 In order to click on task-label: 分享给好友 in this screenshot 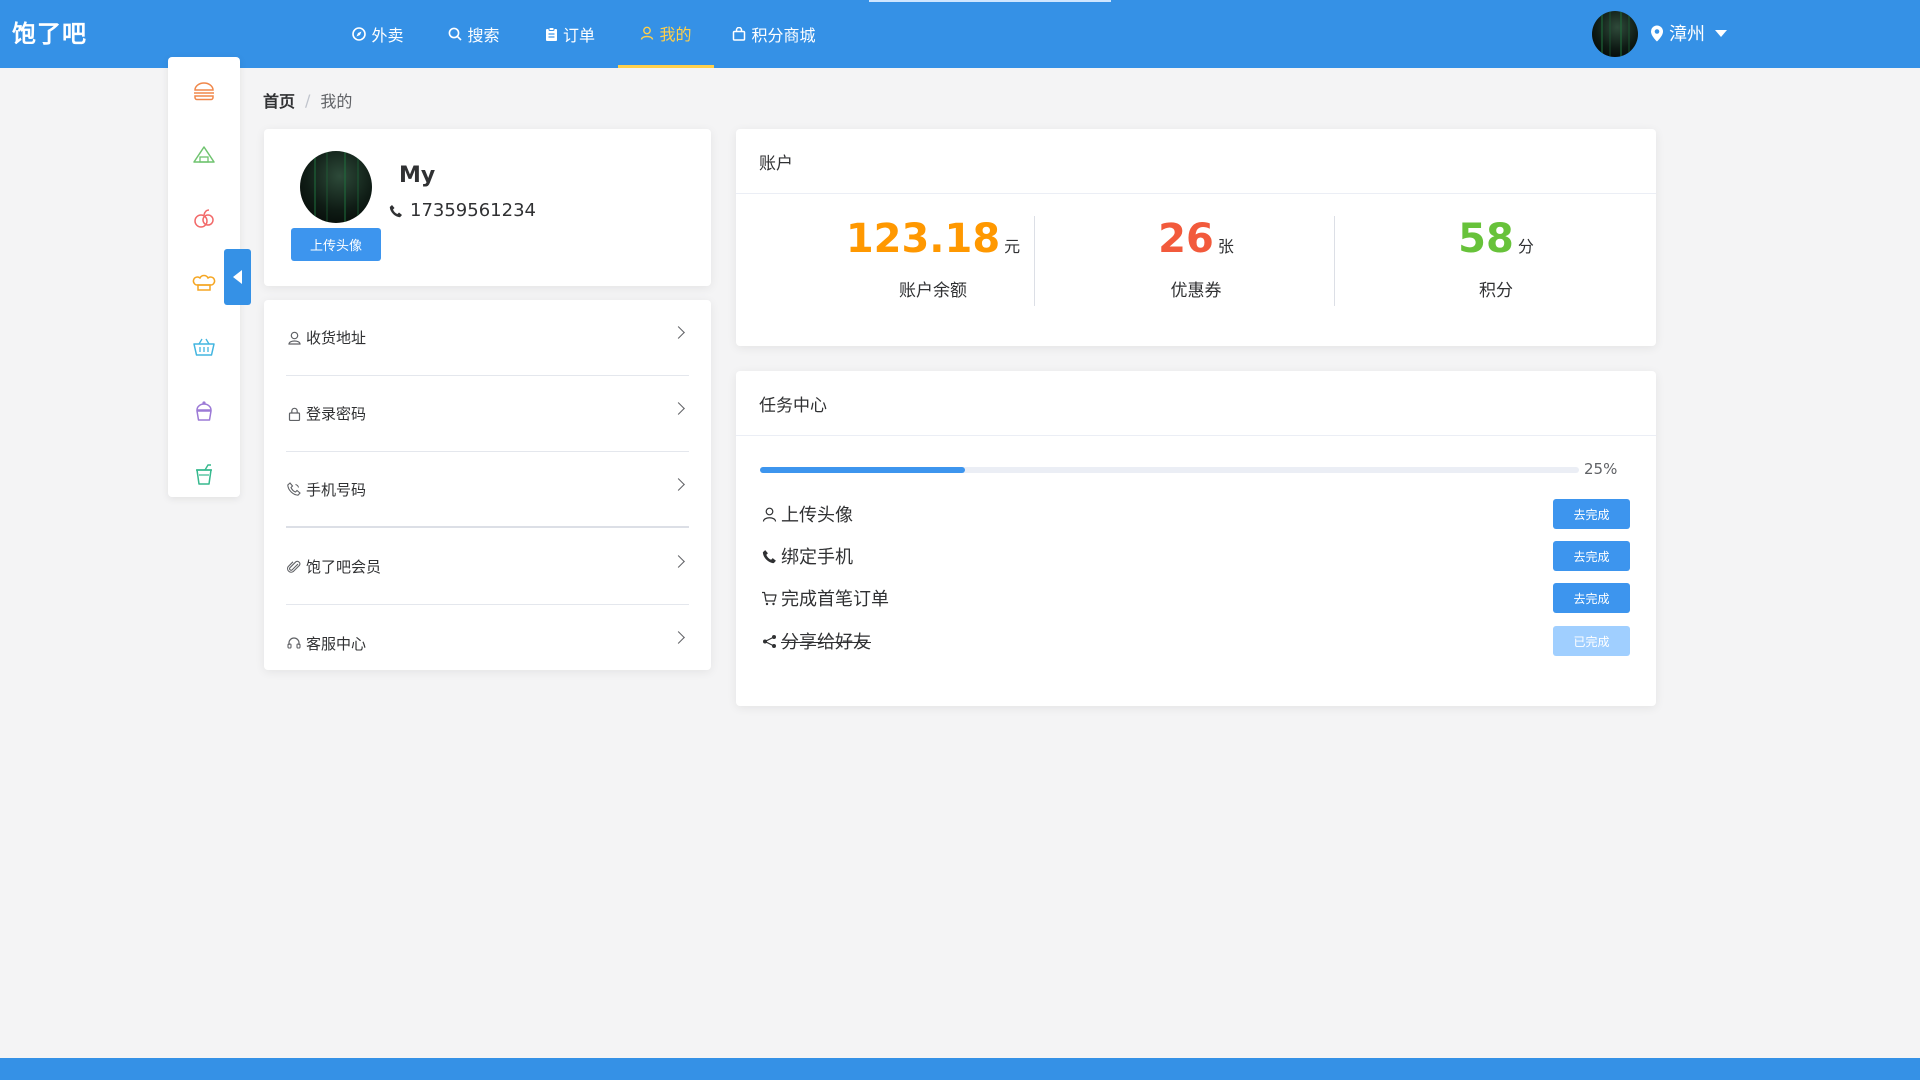, I will do `click(826, 642)`.